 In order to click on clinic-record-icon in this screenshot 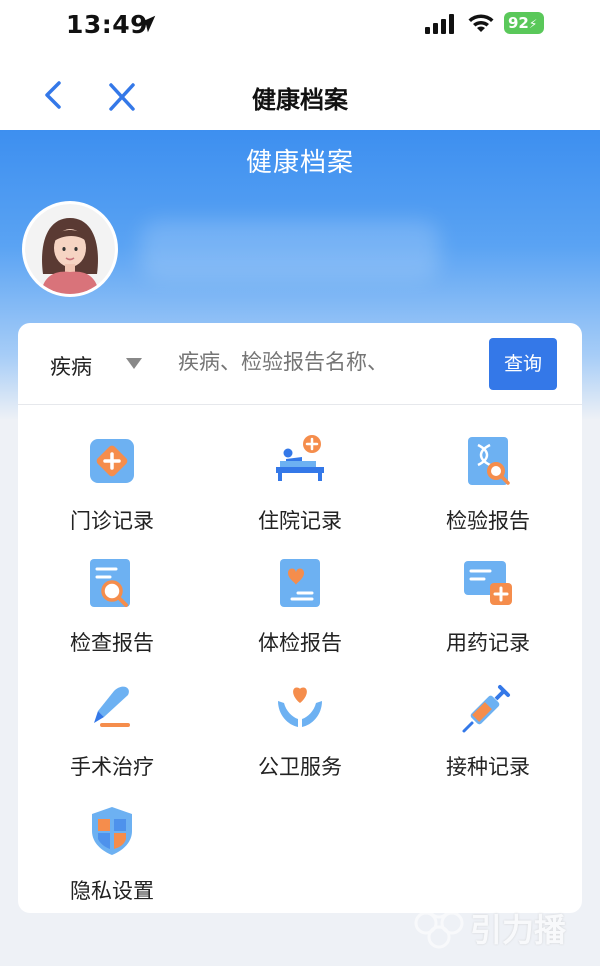, I will do `click(112, 461)`.